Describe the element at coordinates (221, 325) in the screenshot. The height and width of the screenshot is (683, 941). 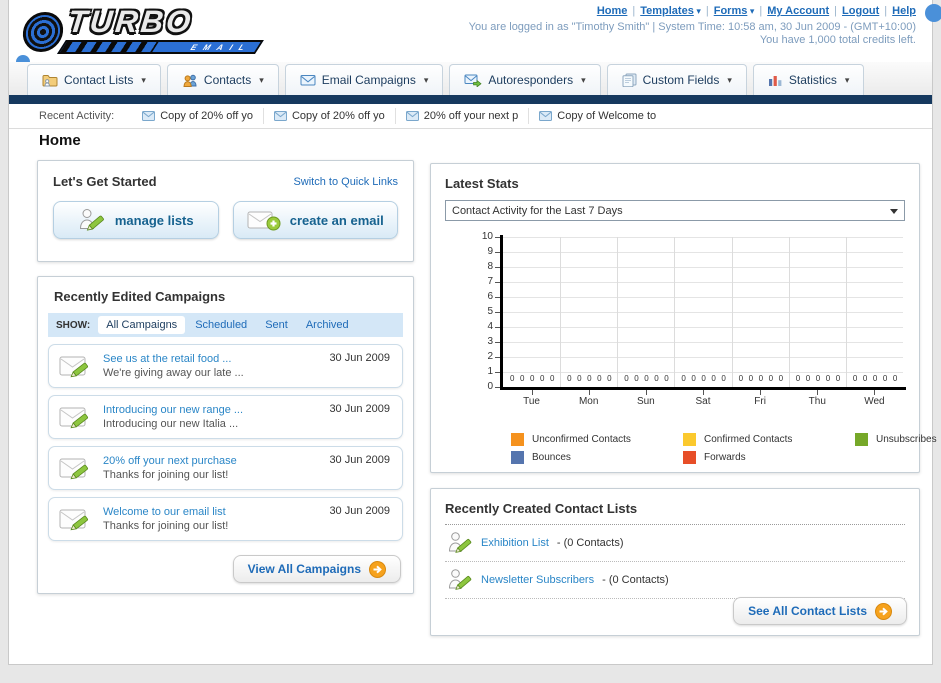
I see `filter-scheduled: Scheduled` at that location.